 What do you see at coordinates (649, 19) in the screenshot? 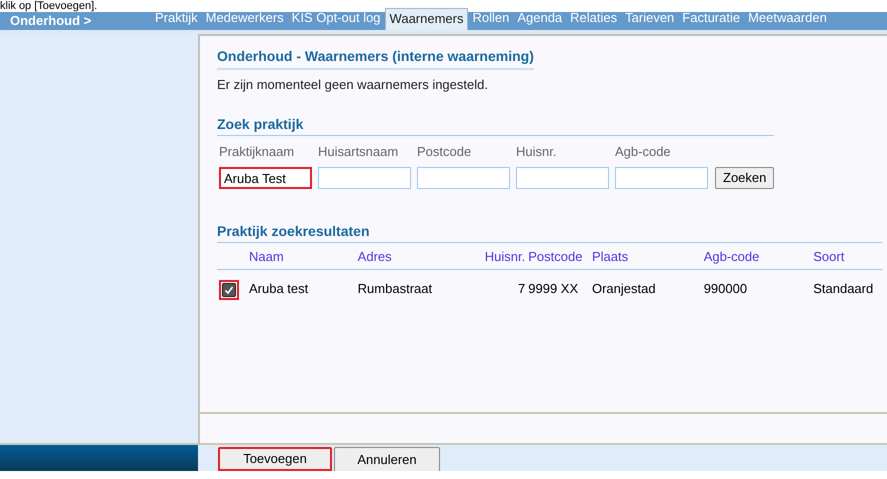
I see `nav-tab: Tarieven` at bounding box center [649, 19].